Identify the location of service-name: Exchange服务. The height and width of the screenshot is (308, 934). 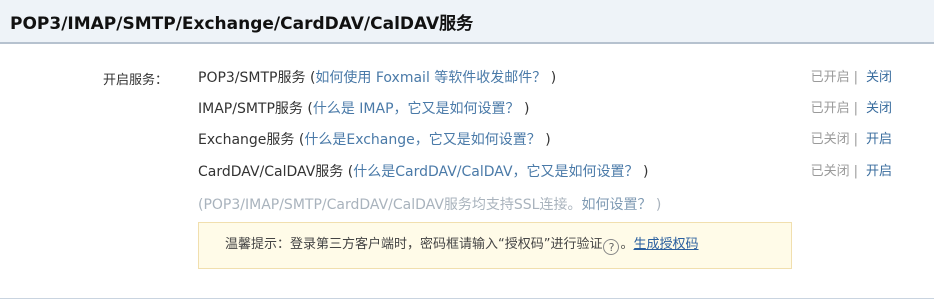
(246, 140).